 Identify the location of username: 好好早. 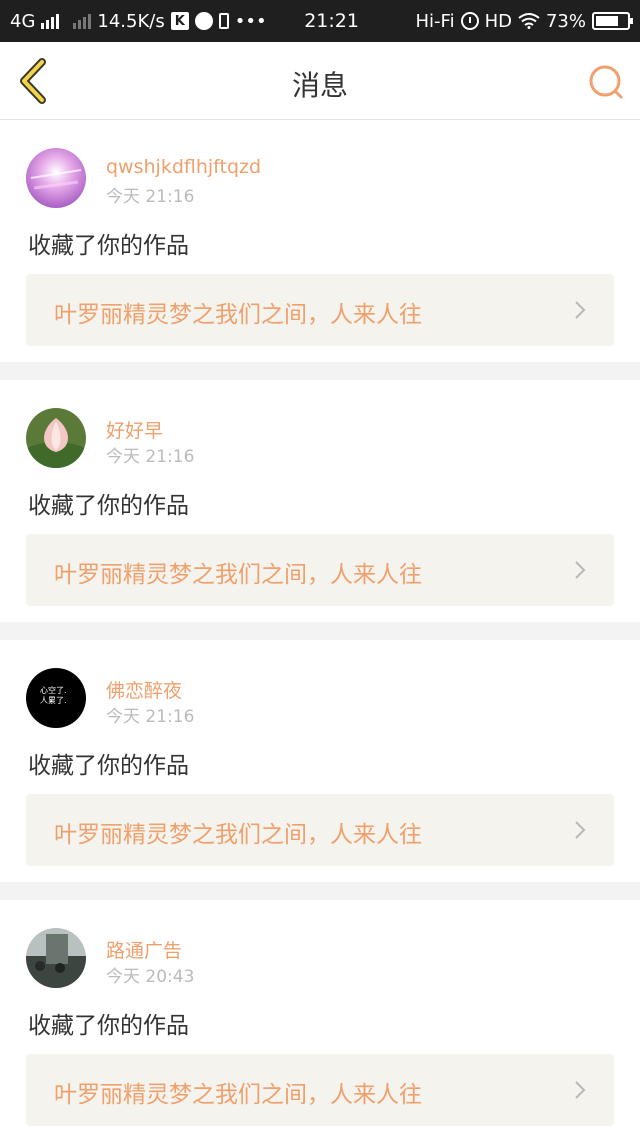
(134, 429).